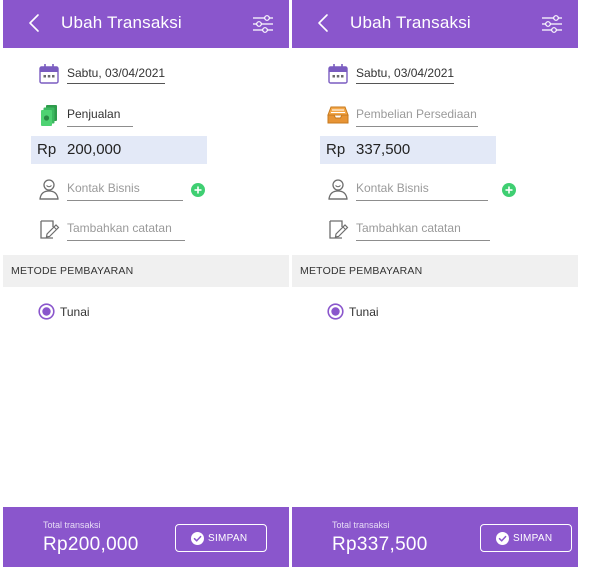 The image size is (592, 567). Describe the element at coordinates (146, 116) in the screenshot. I see `category-row: Penjualan` at that location.